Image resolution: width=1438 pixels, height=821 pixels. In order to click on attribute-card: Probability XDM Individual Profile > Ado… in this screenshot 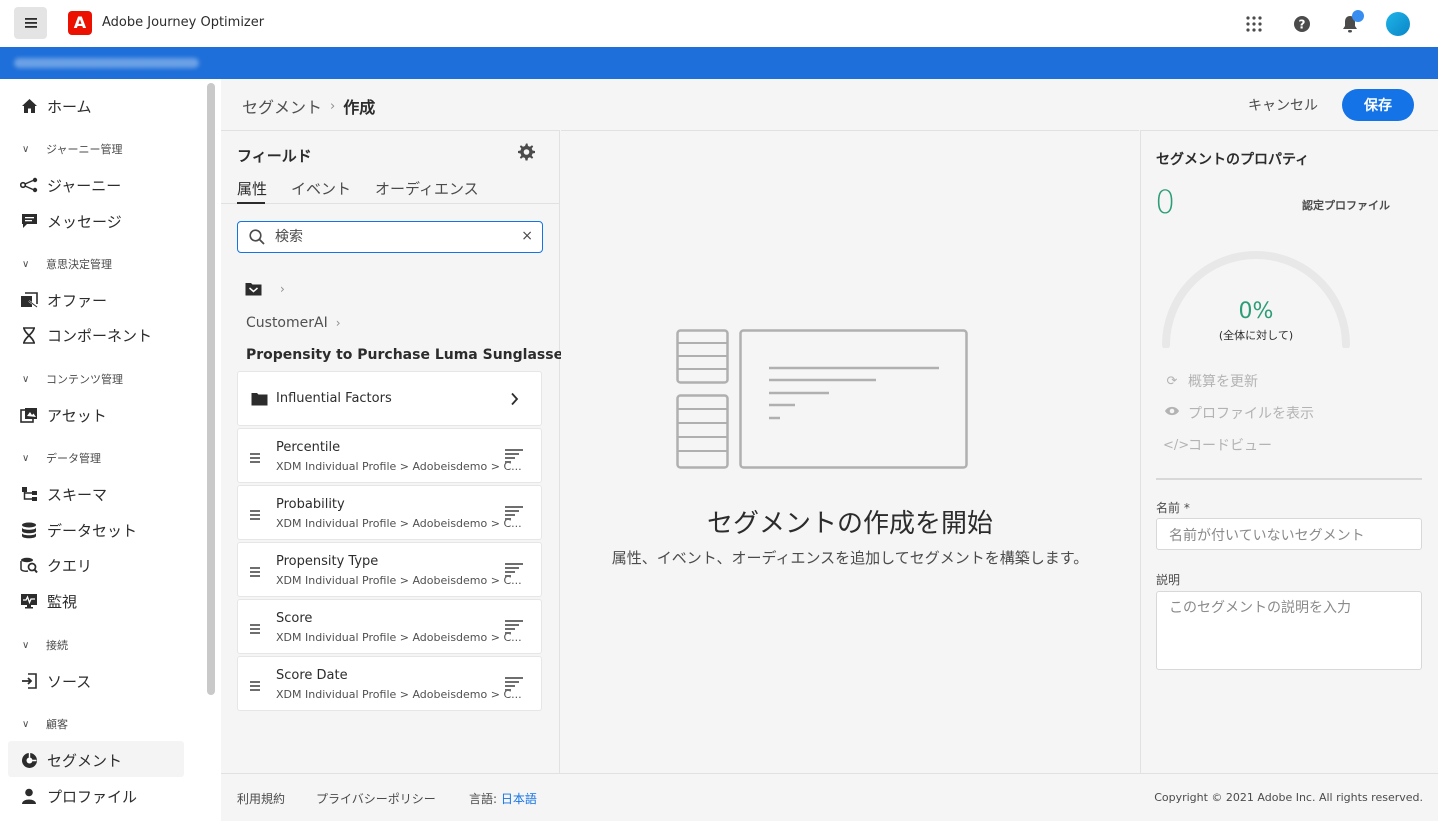, I will do `click(389, 512)`.